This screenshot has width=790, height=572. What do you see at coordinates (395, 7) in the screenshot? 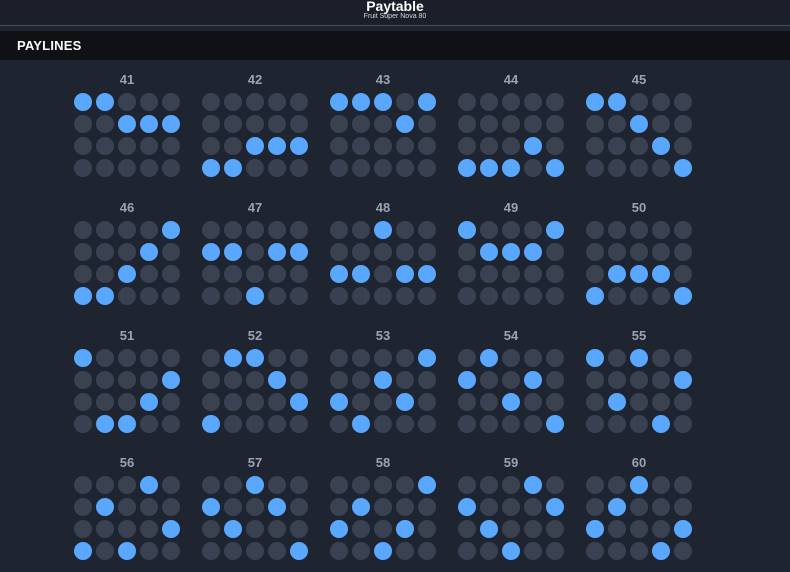
I see `page-title: Paytable` at bounding box center [395, 7].